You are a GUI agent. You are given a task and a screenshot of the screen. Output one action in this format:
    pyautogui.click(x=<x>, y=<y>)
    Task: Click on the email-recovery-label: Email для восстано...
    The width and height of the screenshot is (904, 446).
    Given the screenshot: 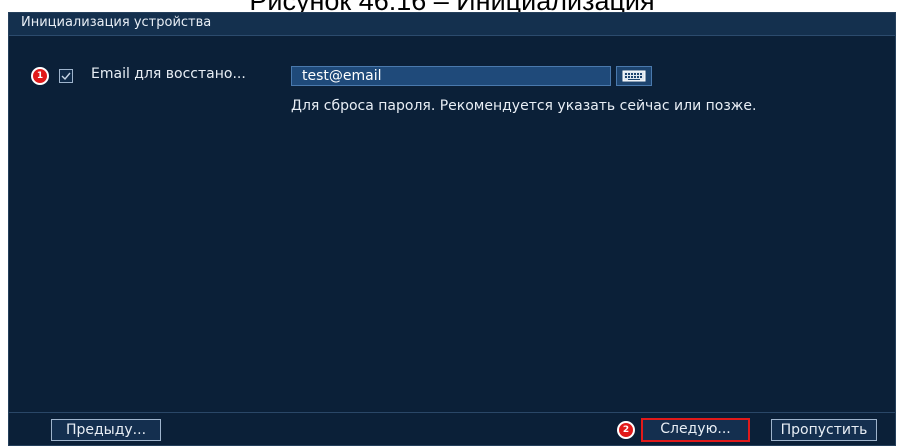 What is the action you would take?
    pyautogui.click(x=168, y=74)
    